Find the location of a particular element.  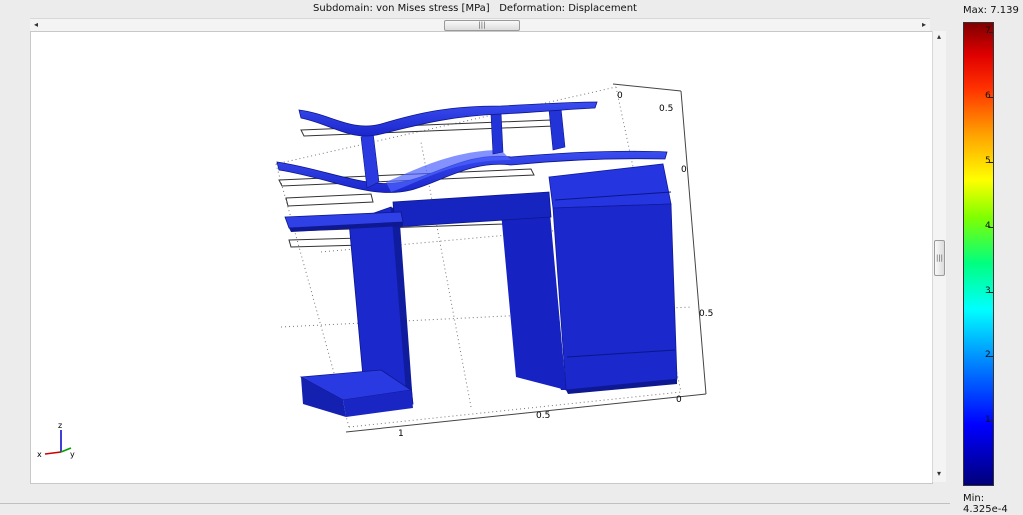

colorbar-tick-label: 5 is located at coordinates (988, 161).